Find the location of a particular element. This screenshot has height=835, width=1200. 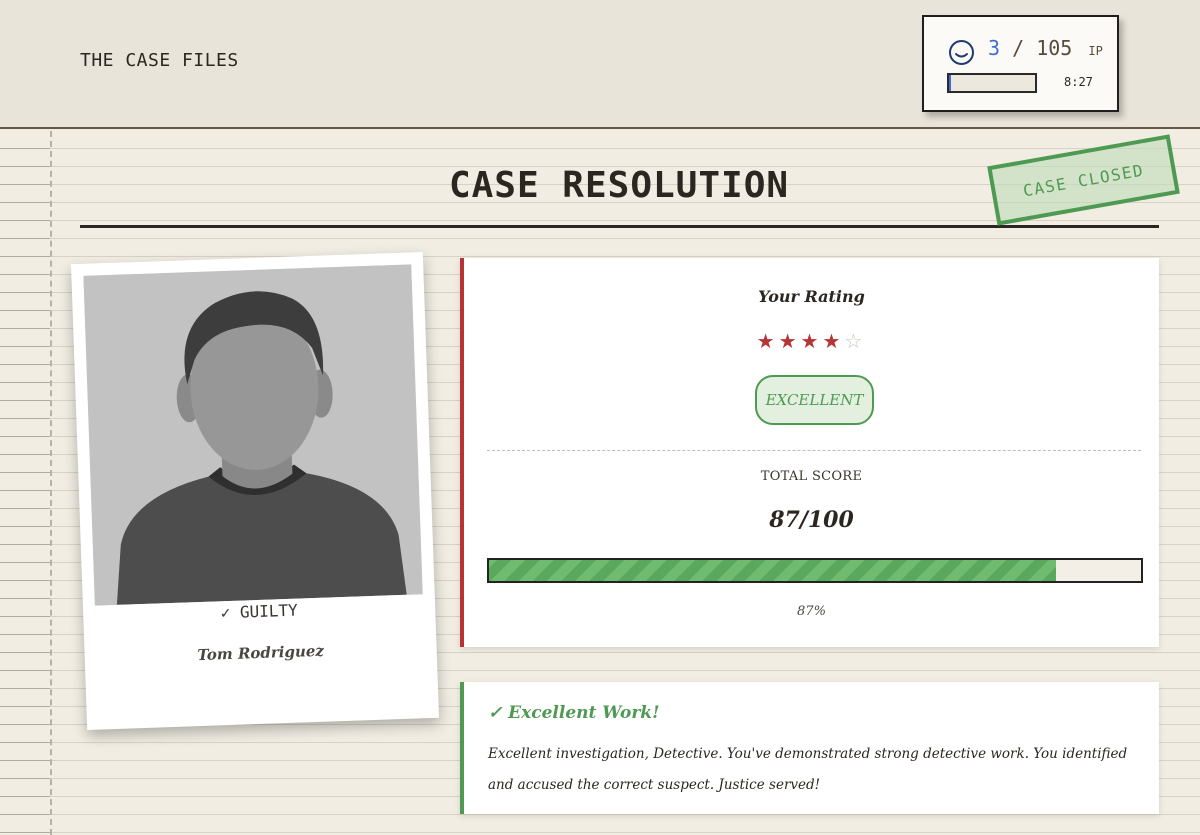

timer: 8:27 is located at coordinates (1078, 82).